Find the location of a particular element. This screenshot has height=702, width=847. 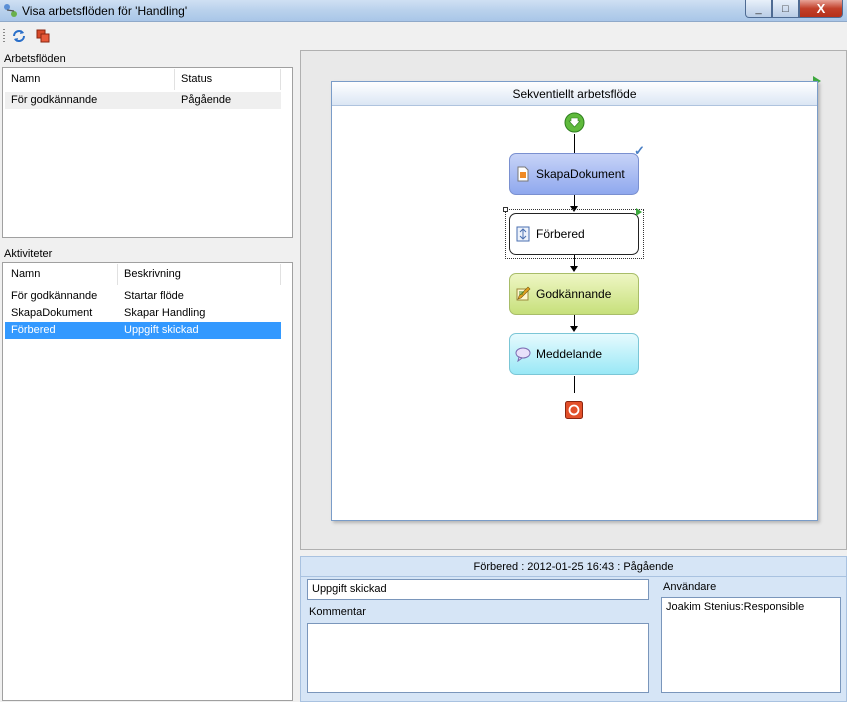

column-header-description: Beskrivning is located at coordinates (199, 274).